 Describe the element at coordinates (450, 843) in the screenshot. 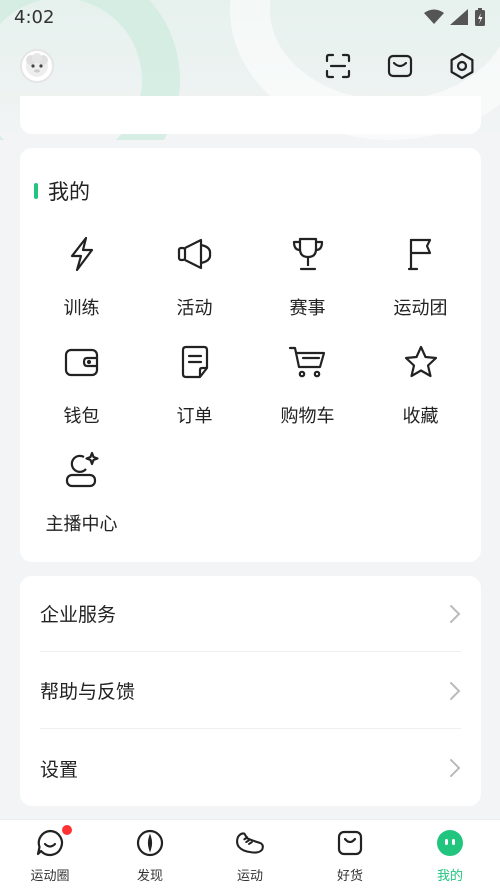

I see `face-icon` at that location.